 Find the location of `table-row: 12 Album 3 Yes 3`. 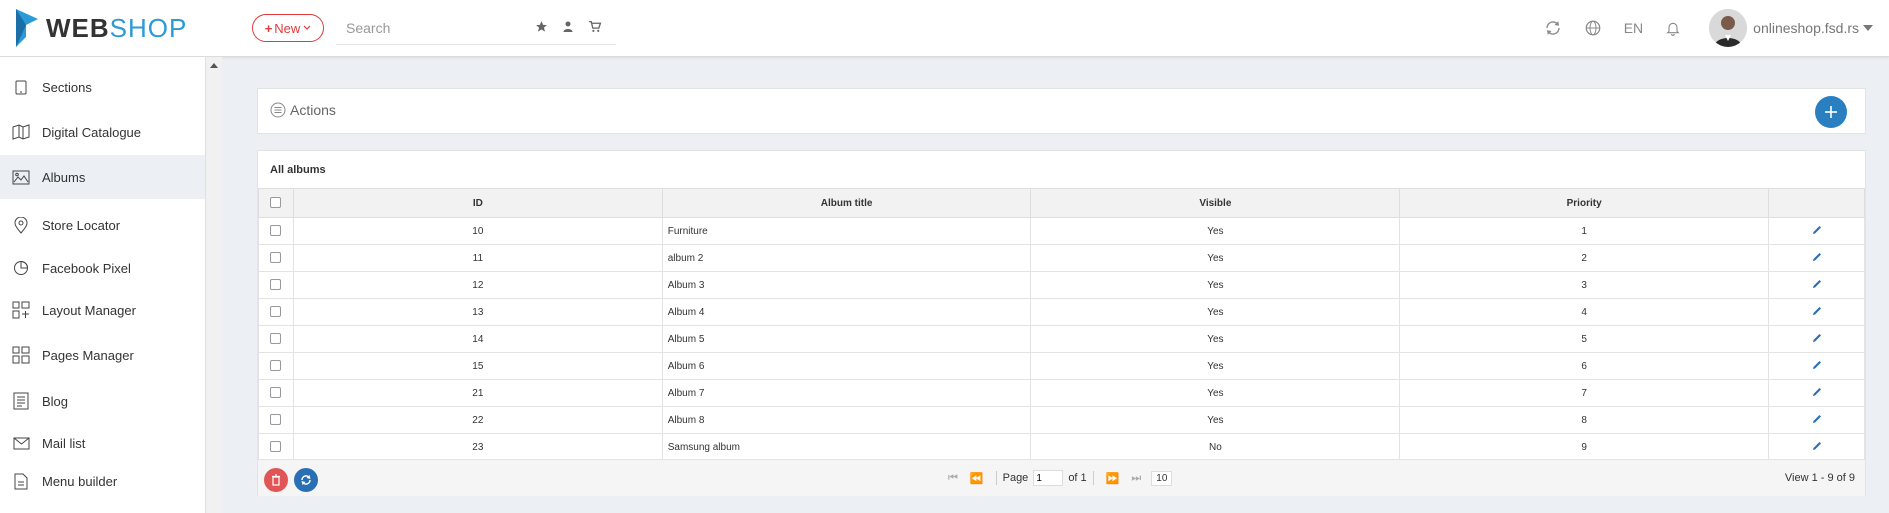

table-row: 12 Album 3 Yes 3 is located at coordinates (1061, 285).